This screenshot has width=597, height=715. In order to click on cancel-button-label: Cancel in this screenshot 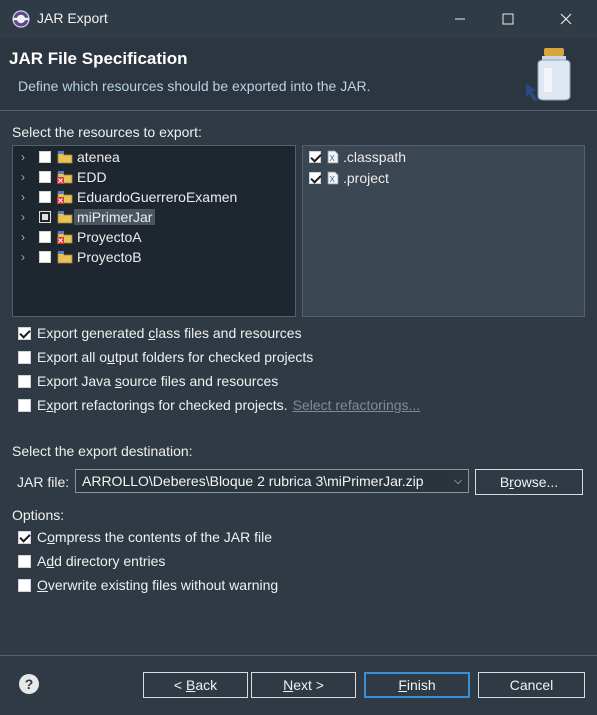, I will do `click(531, 685)`.